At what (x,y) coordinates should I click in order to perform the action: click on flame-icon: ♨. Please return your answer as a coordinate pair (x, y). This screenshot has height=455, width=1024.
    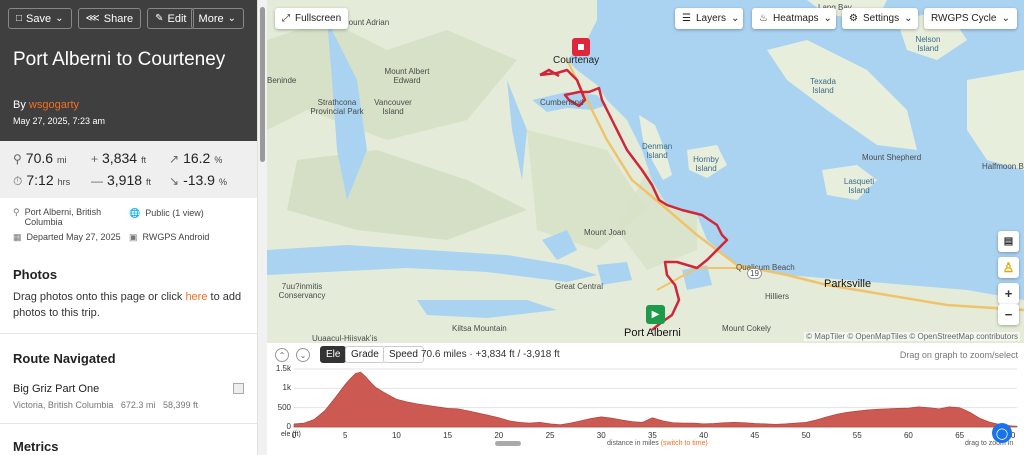
    Looking at the image, I should click on (763, 18).